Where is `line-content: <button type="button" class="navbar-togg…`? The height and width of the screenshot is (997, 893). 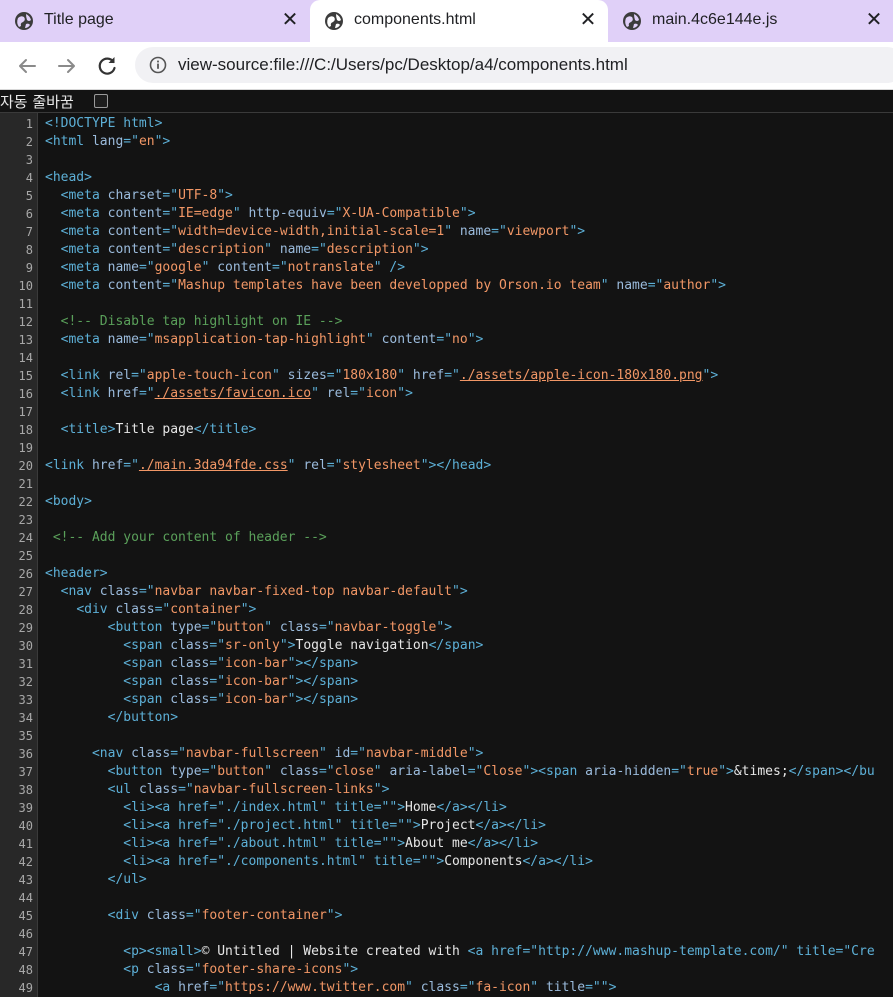
line-content: <button type="button" class="navbar-togg… is located at coordinates (248, 628).